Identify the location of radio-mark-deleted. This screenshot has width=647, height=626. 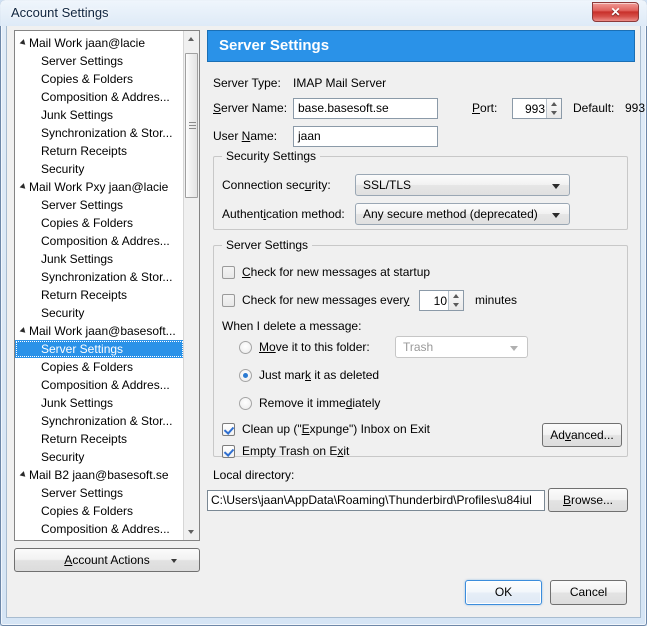
(245, 375).